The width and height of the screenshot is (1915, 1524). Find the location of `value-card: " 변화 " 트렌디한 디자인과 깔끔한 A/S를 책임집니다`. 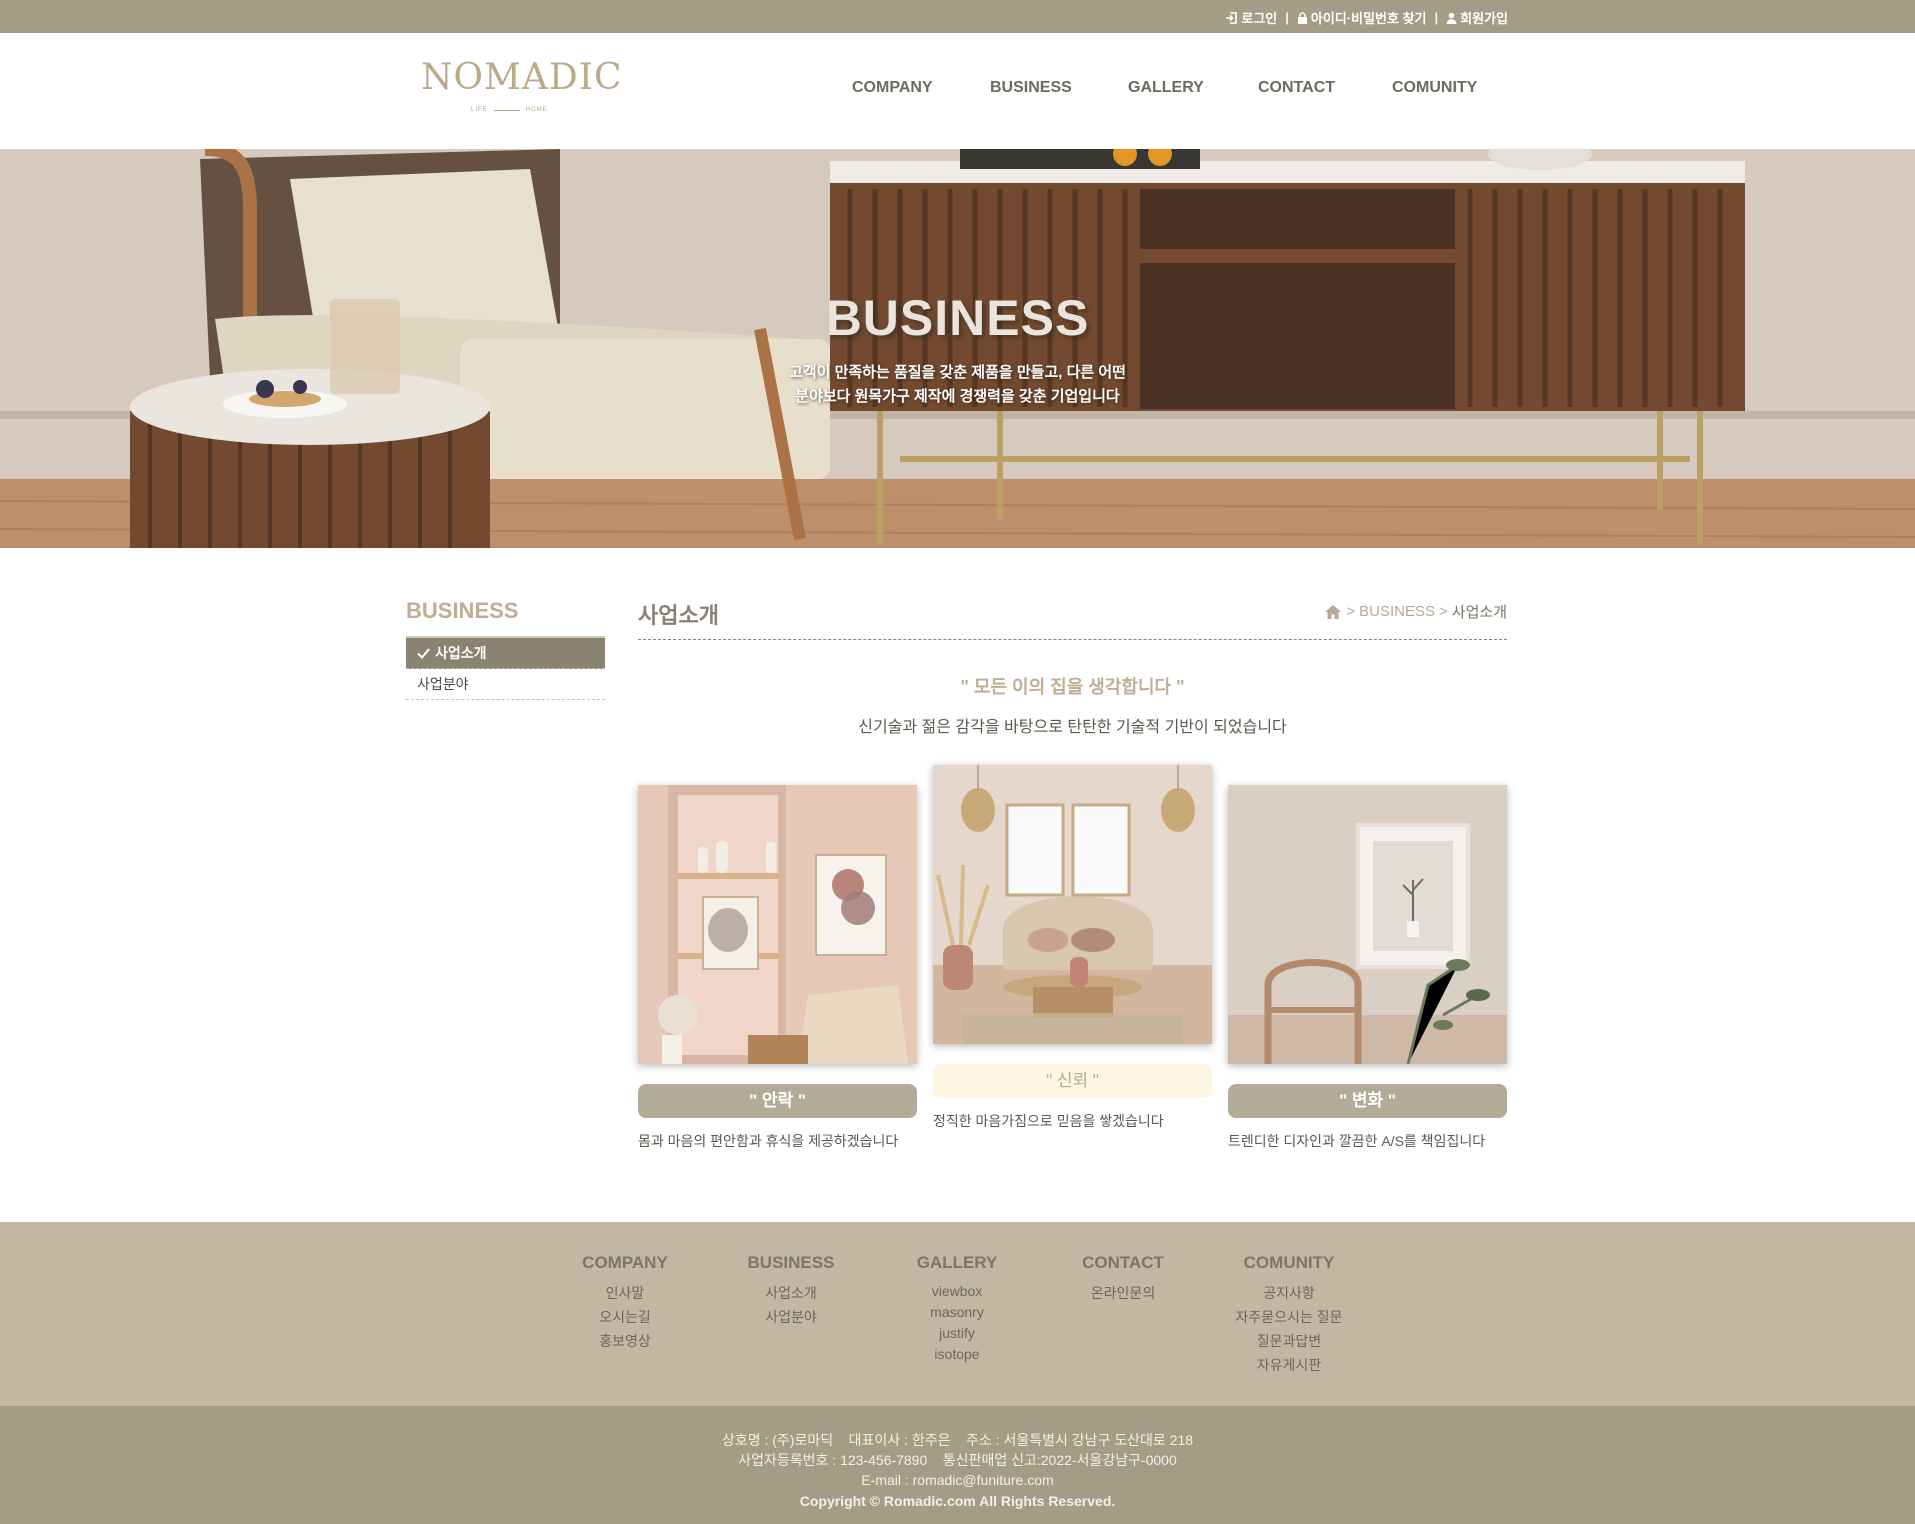

value-card: " 변화 " 트렌디한 디자인과 깔끔한 A/S를 책임집니다 is located at coordinates (1367, 968).